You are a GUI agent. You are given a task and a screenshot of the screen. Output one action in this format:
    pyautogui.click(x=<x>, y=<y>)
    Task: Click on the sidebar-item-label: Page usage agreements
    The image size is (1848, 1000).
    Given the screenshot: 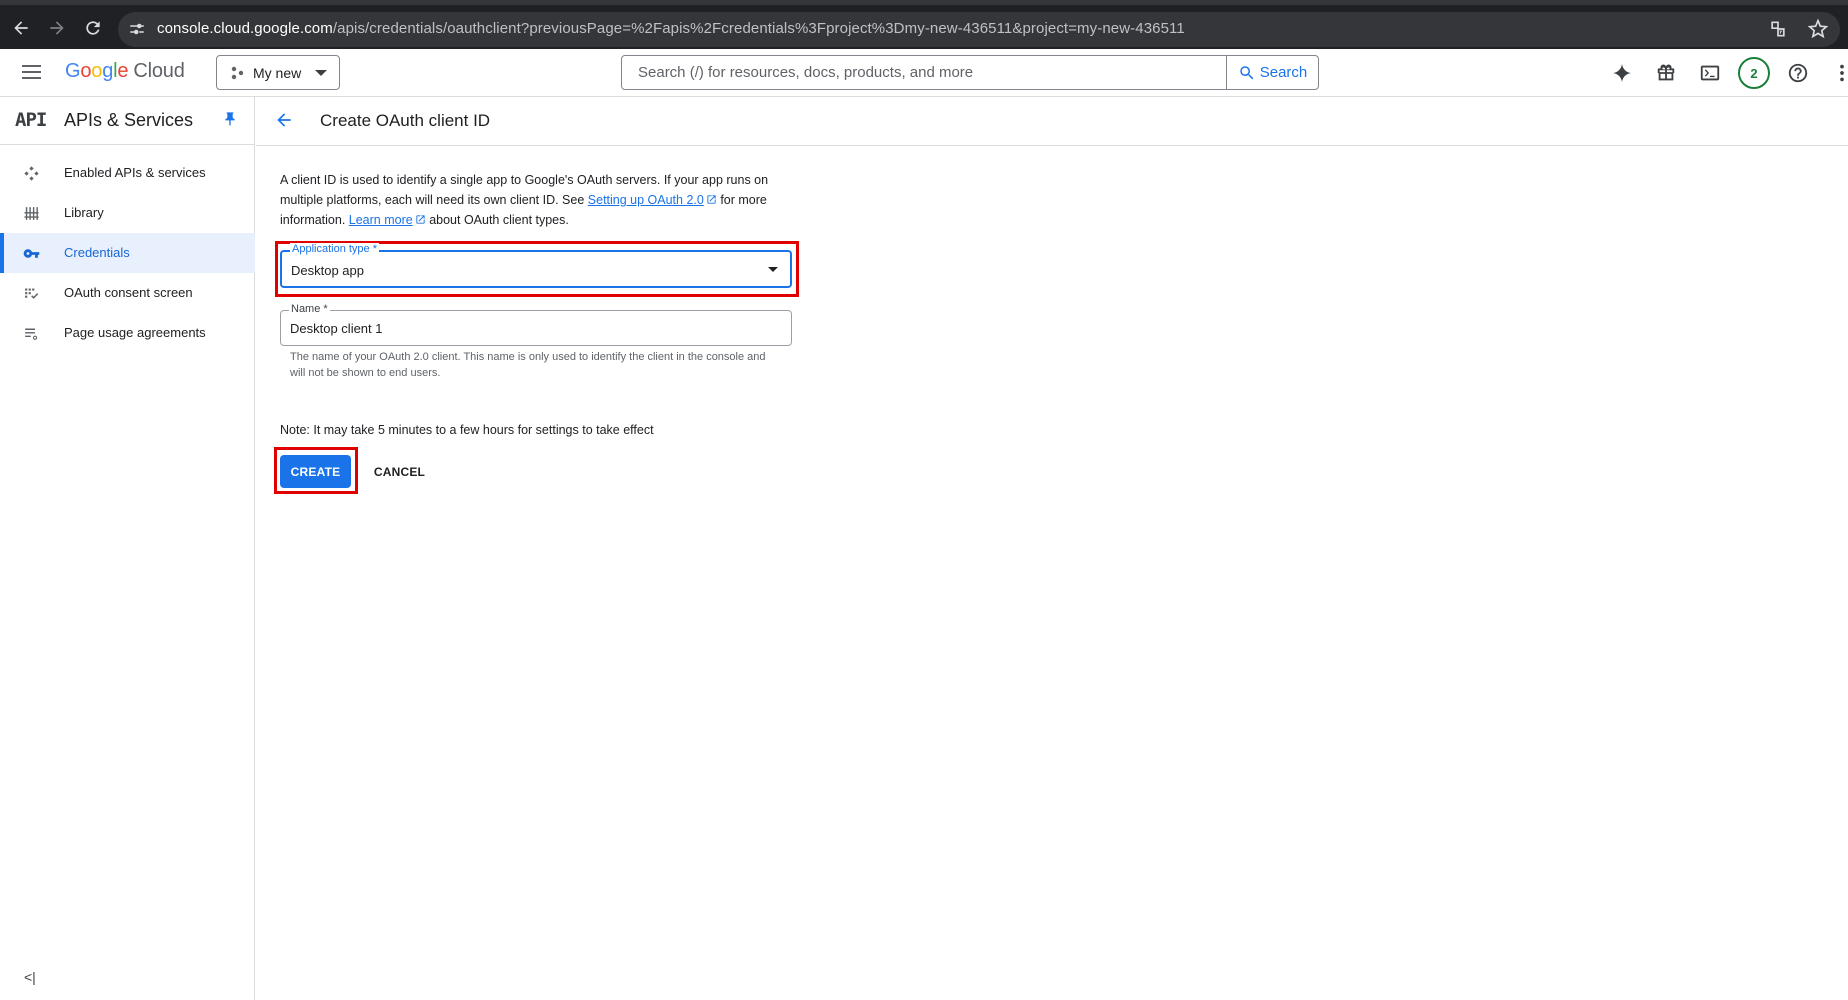 What is the action you would take?
    pyautogui.click(x=135, y=332)
    